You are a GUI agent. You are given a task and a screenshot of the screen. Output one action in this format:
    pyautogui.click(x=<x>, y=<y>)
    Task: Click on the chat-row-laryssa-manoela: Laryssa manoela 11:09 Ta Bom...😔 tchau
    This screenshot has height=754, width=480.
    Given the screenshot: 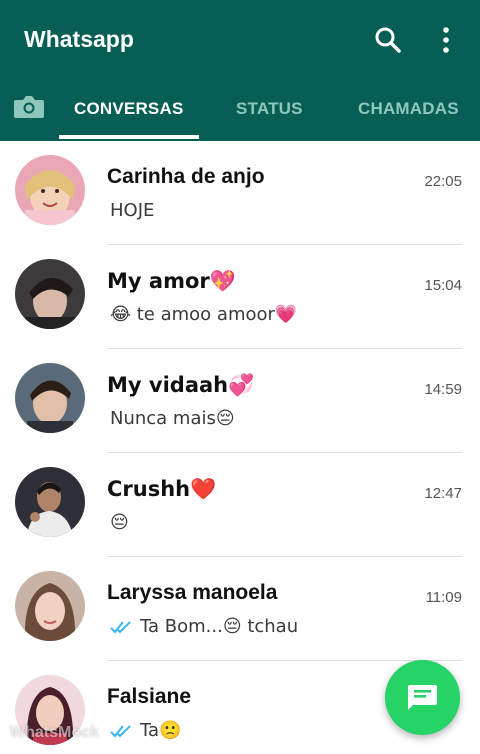 What is the action you would take?
    pyautogui.click(x=240, y=609)
    